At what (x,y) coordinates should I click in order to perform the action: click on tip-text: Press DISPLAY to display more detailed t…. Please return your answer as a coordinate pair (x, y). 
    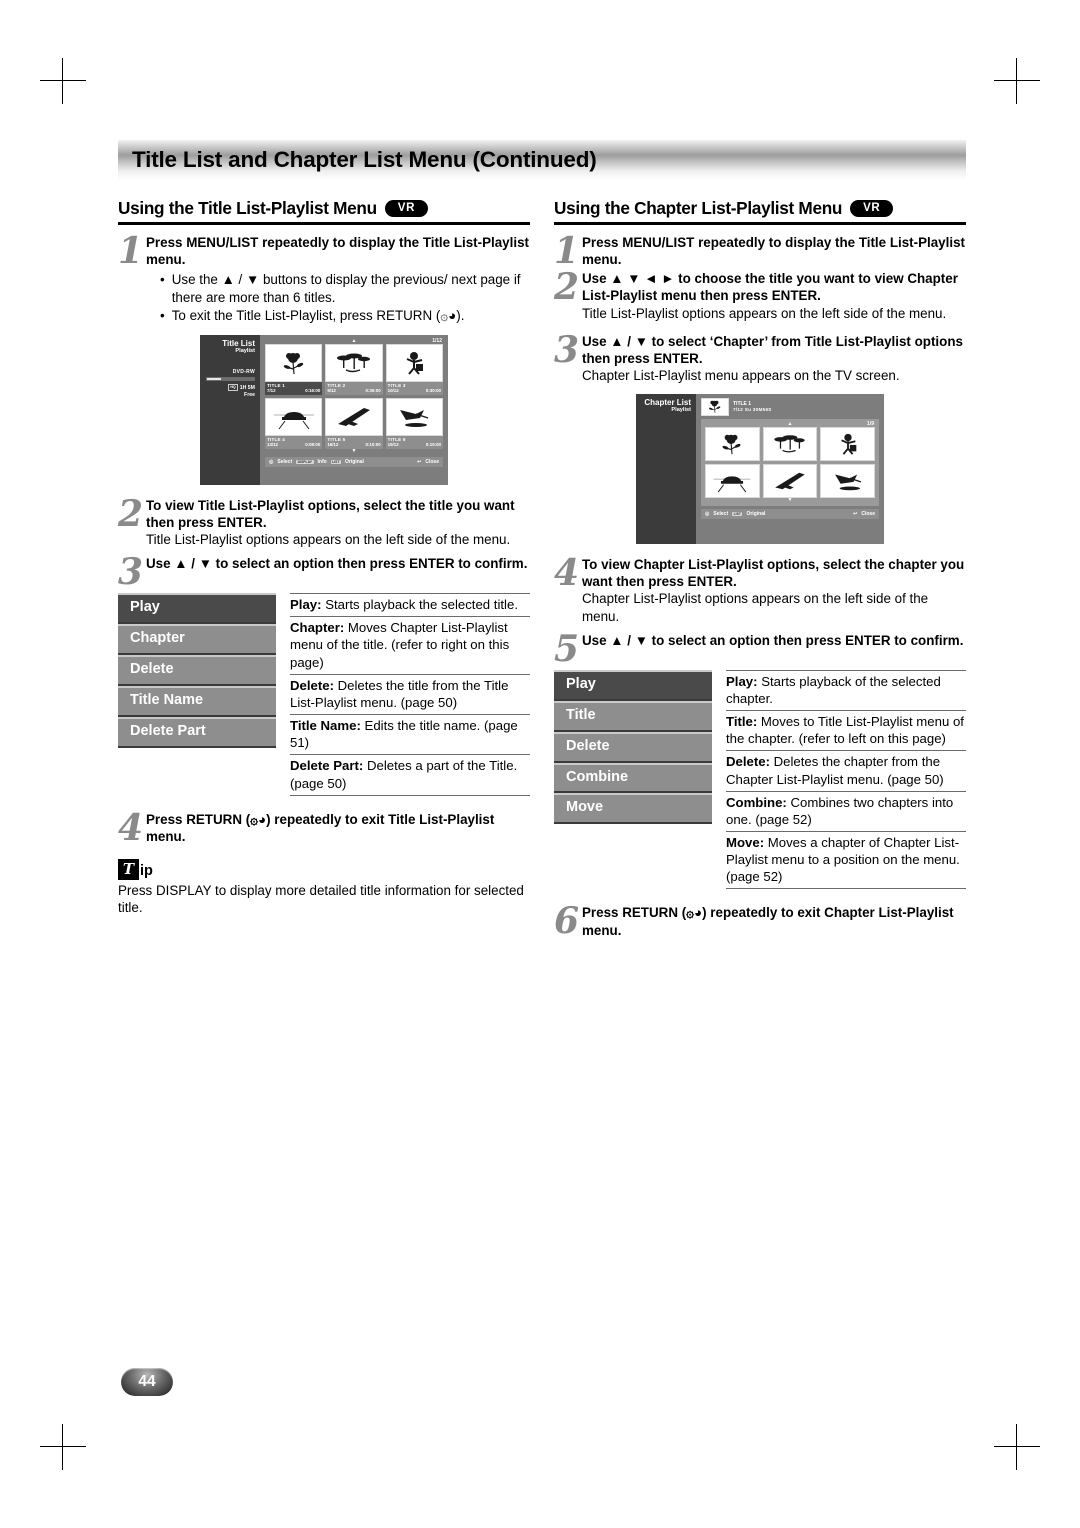
    Looking at the image, I should click on (321, 899).